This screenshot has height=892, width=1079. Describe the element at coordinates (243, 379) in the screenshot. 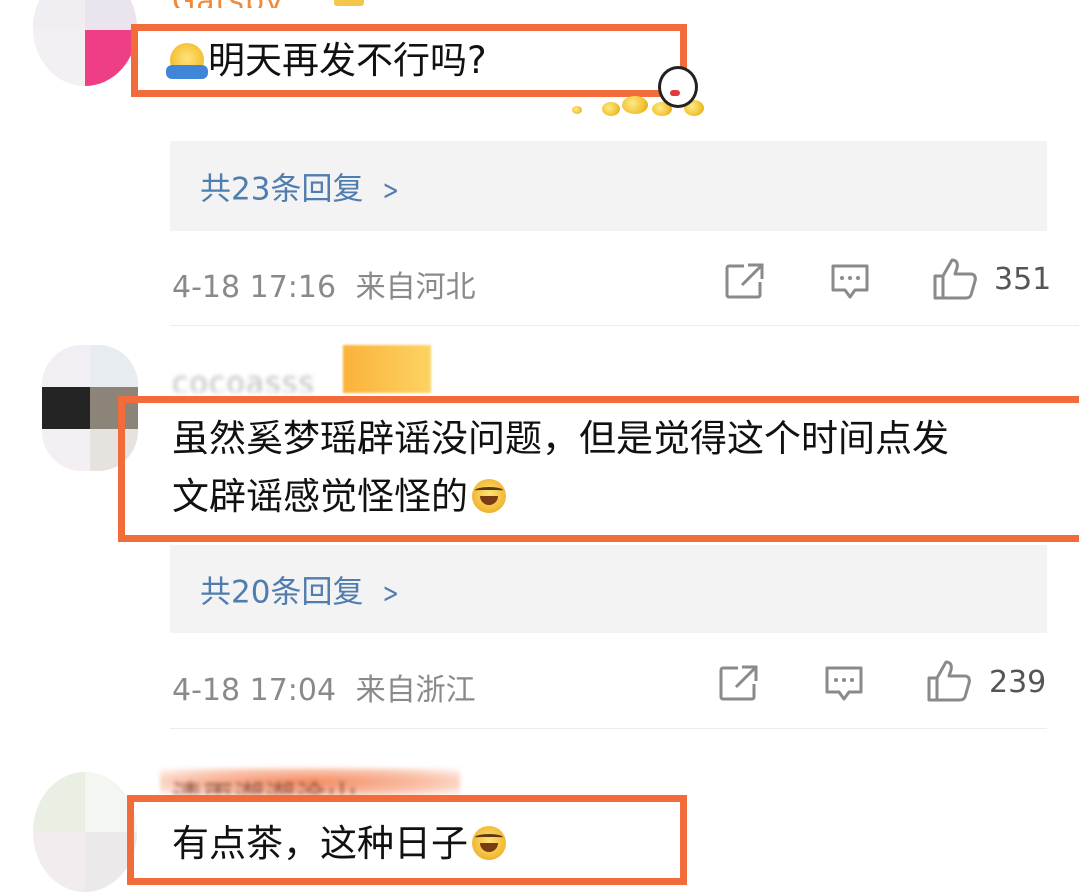

I see `username: cocoasss` at that location.